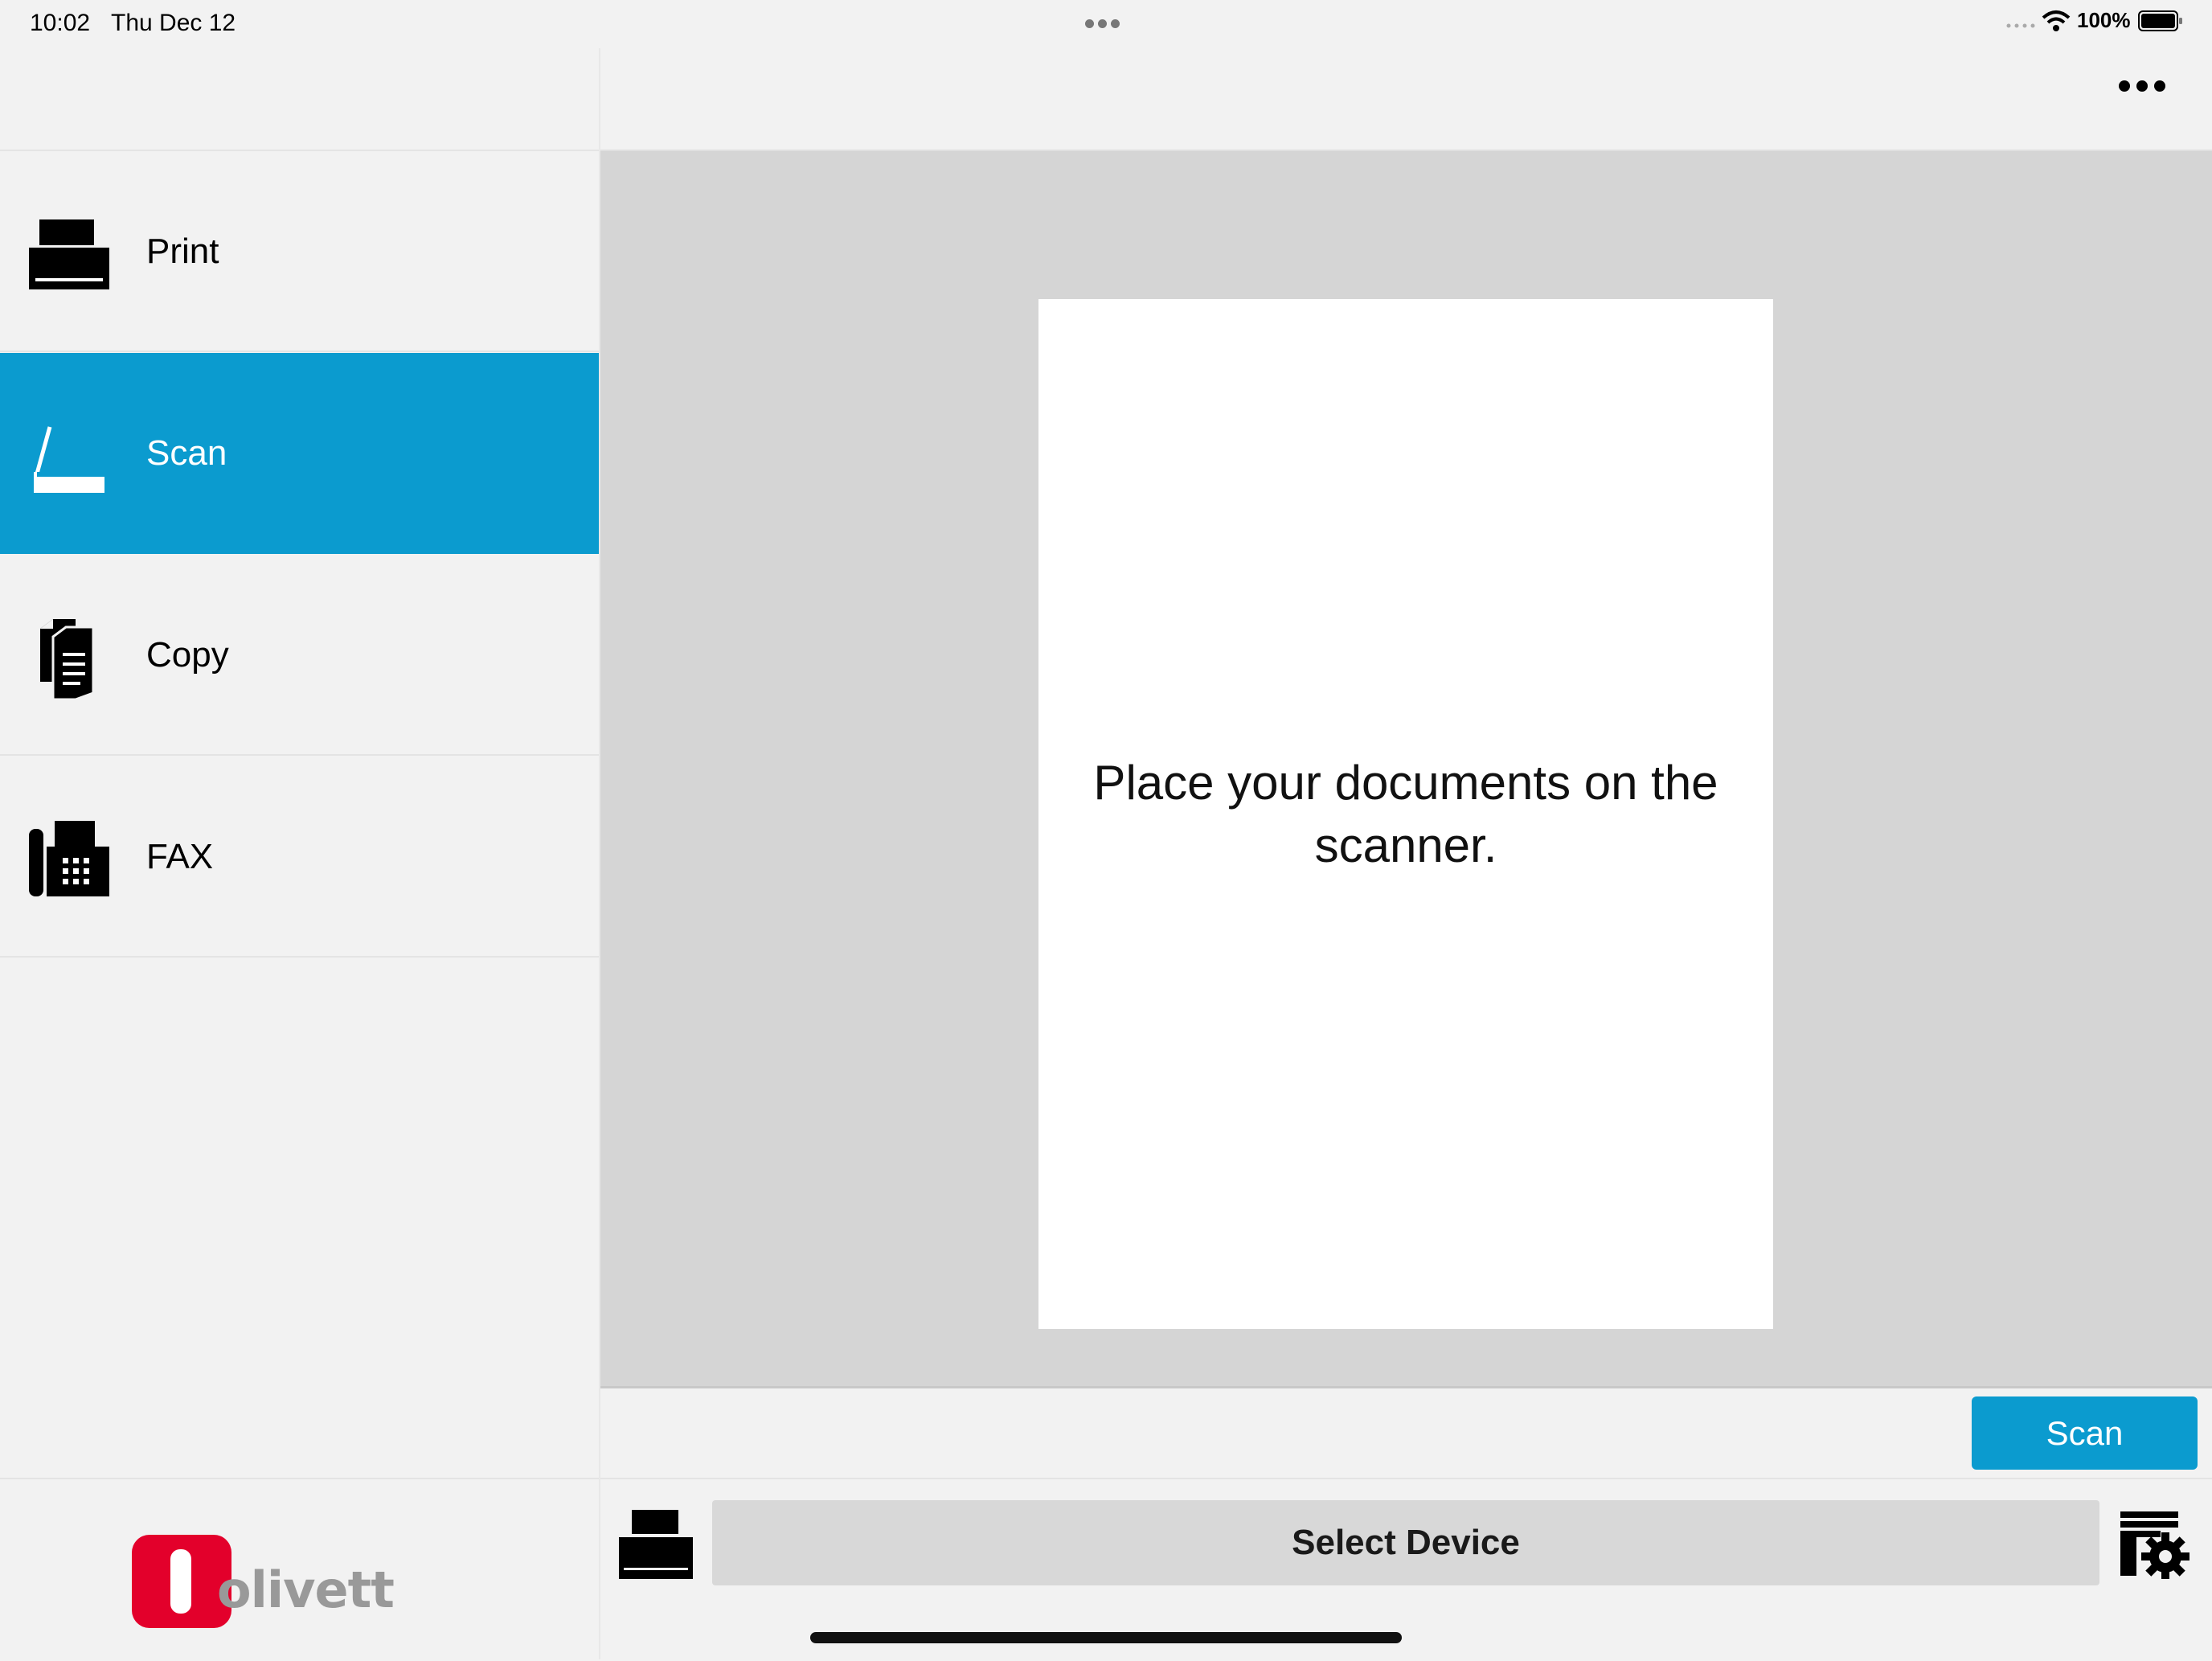  What do you see at coordinates (2124, 86) in the screenshot?
I see `ellipsis-icon` at bounding box center [2124, 86].